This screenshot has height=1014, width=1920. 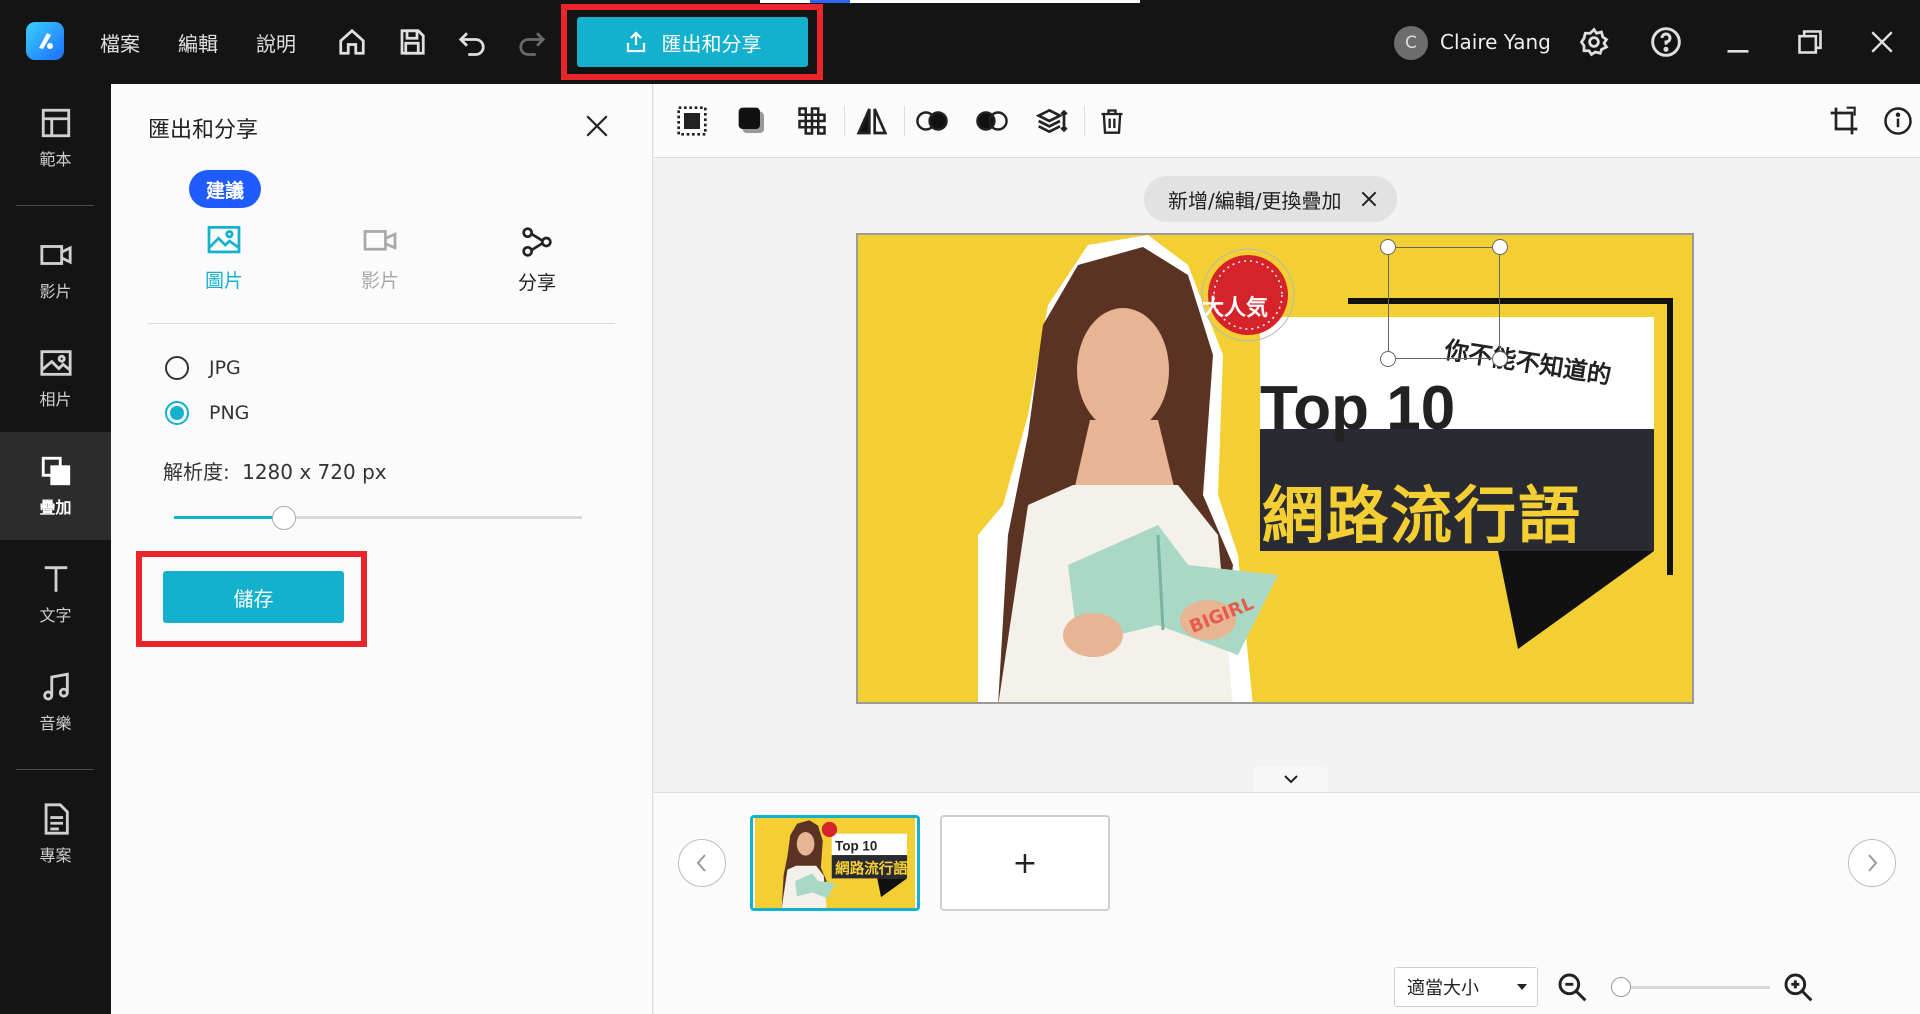 What do you see at coordinates (196, 472) in the screenshot?
I see `resolution-label: 解析度:` at bounding box center [196, 472].